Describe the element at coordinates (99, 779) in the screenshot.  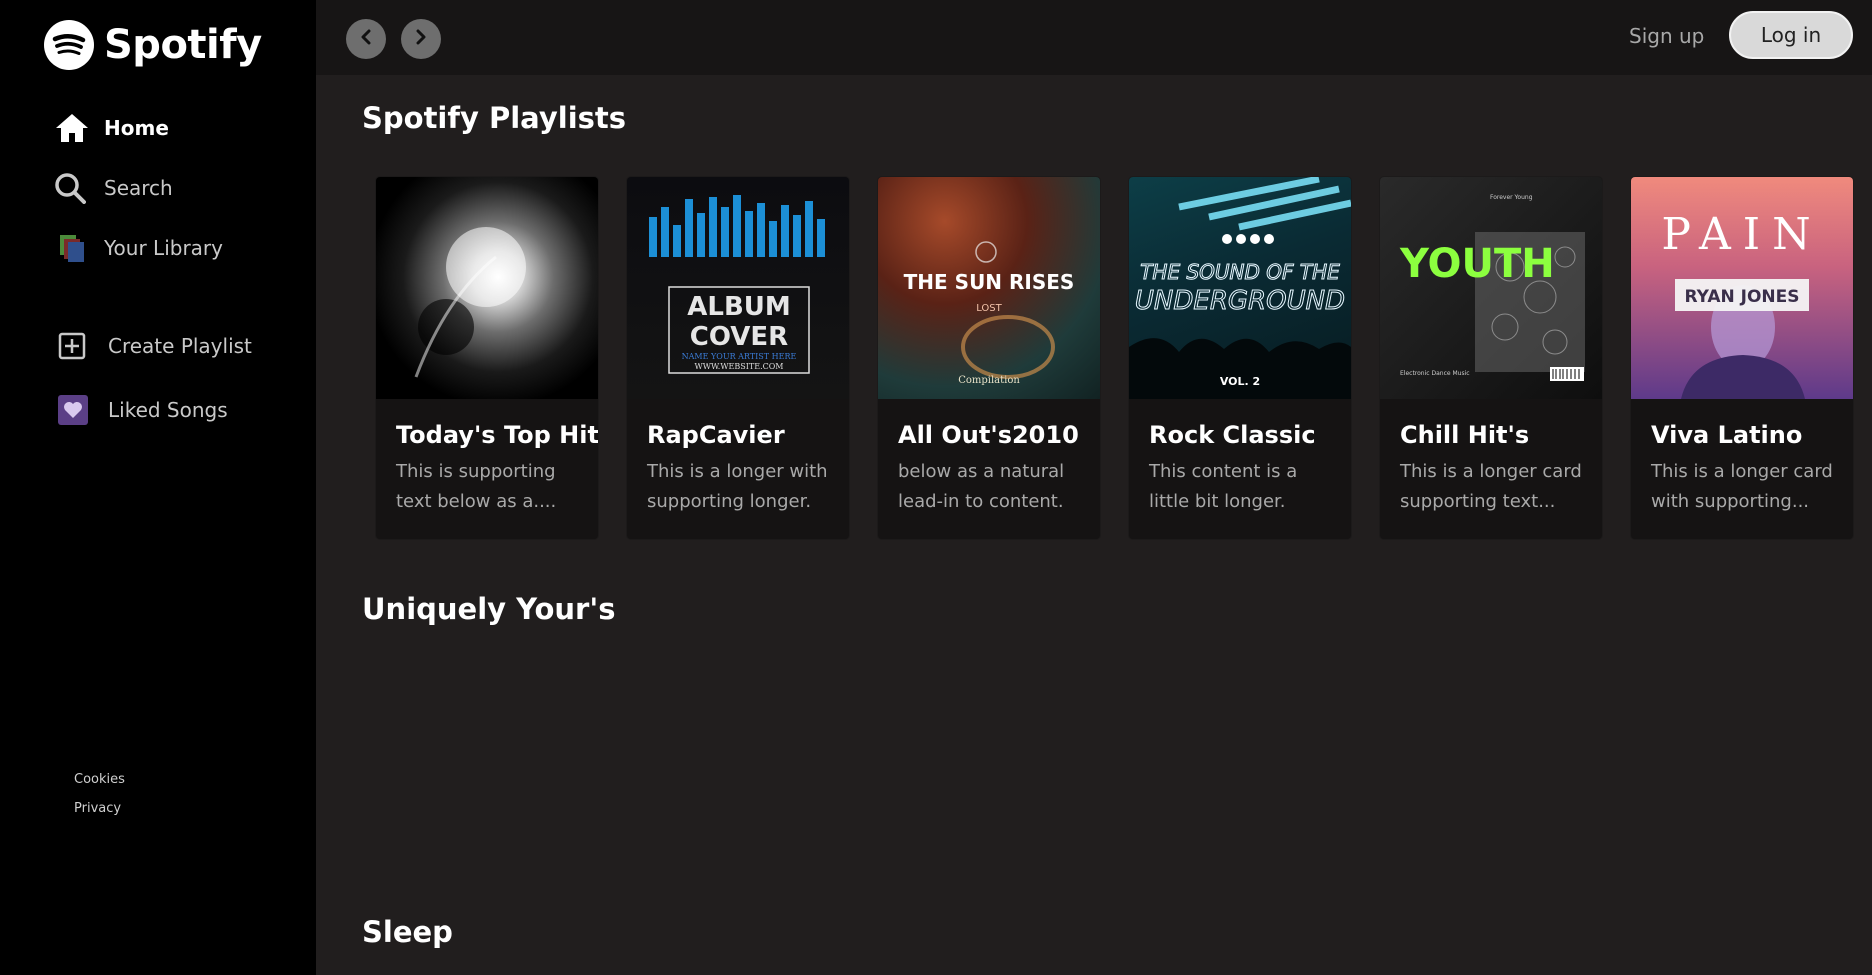
I see `cookies-link: Cookies` at that location.